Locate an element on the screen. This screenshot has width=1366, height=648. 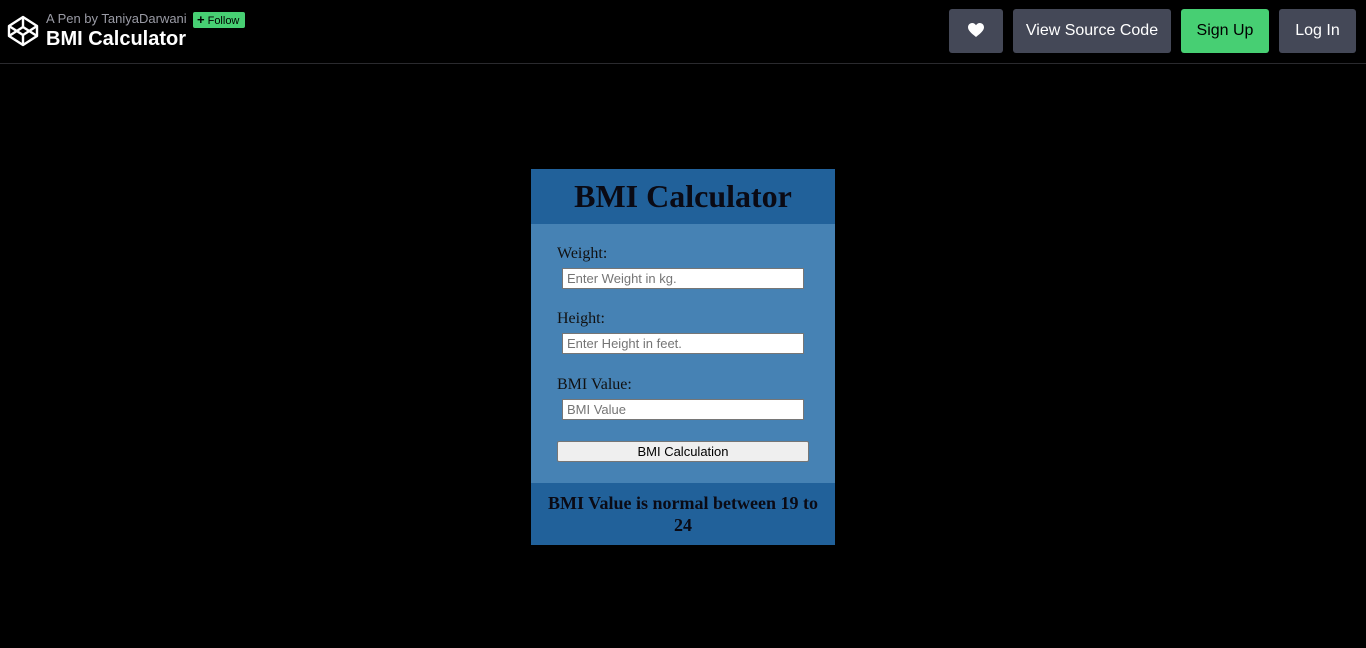
normal-range-note: BMI Value is normal between 19 to 24 is located at coordinates (683, 514).